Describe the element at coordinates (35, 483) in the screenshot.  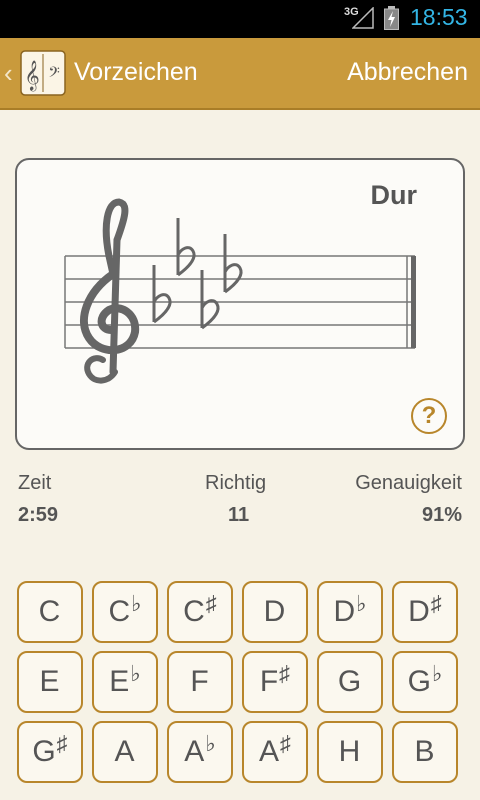
I see `time-label: Zeit` at that location.